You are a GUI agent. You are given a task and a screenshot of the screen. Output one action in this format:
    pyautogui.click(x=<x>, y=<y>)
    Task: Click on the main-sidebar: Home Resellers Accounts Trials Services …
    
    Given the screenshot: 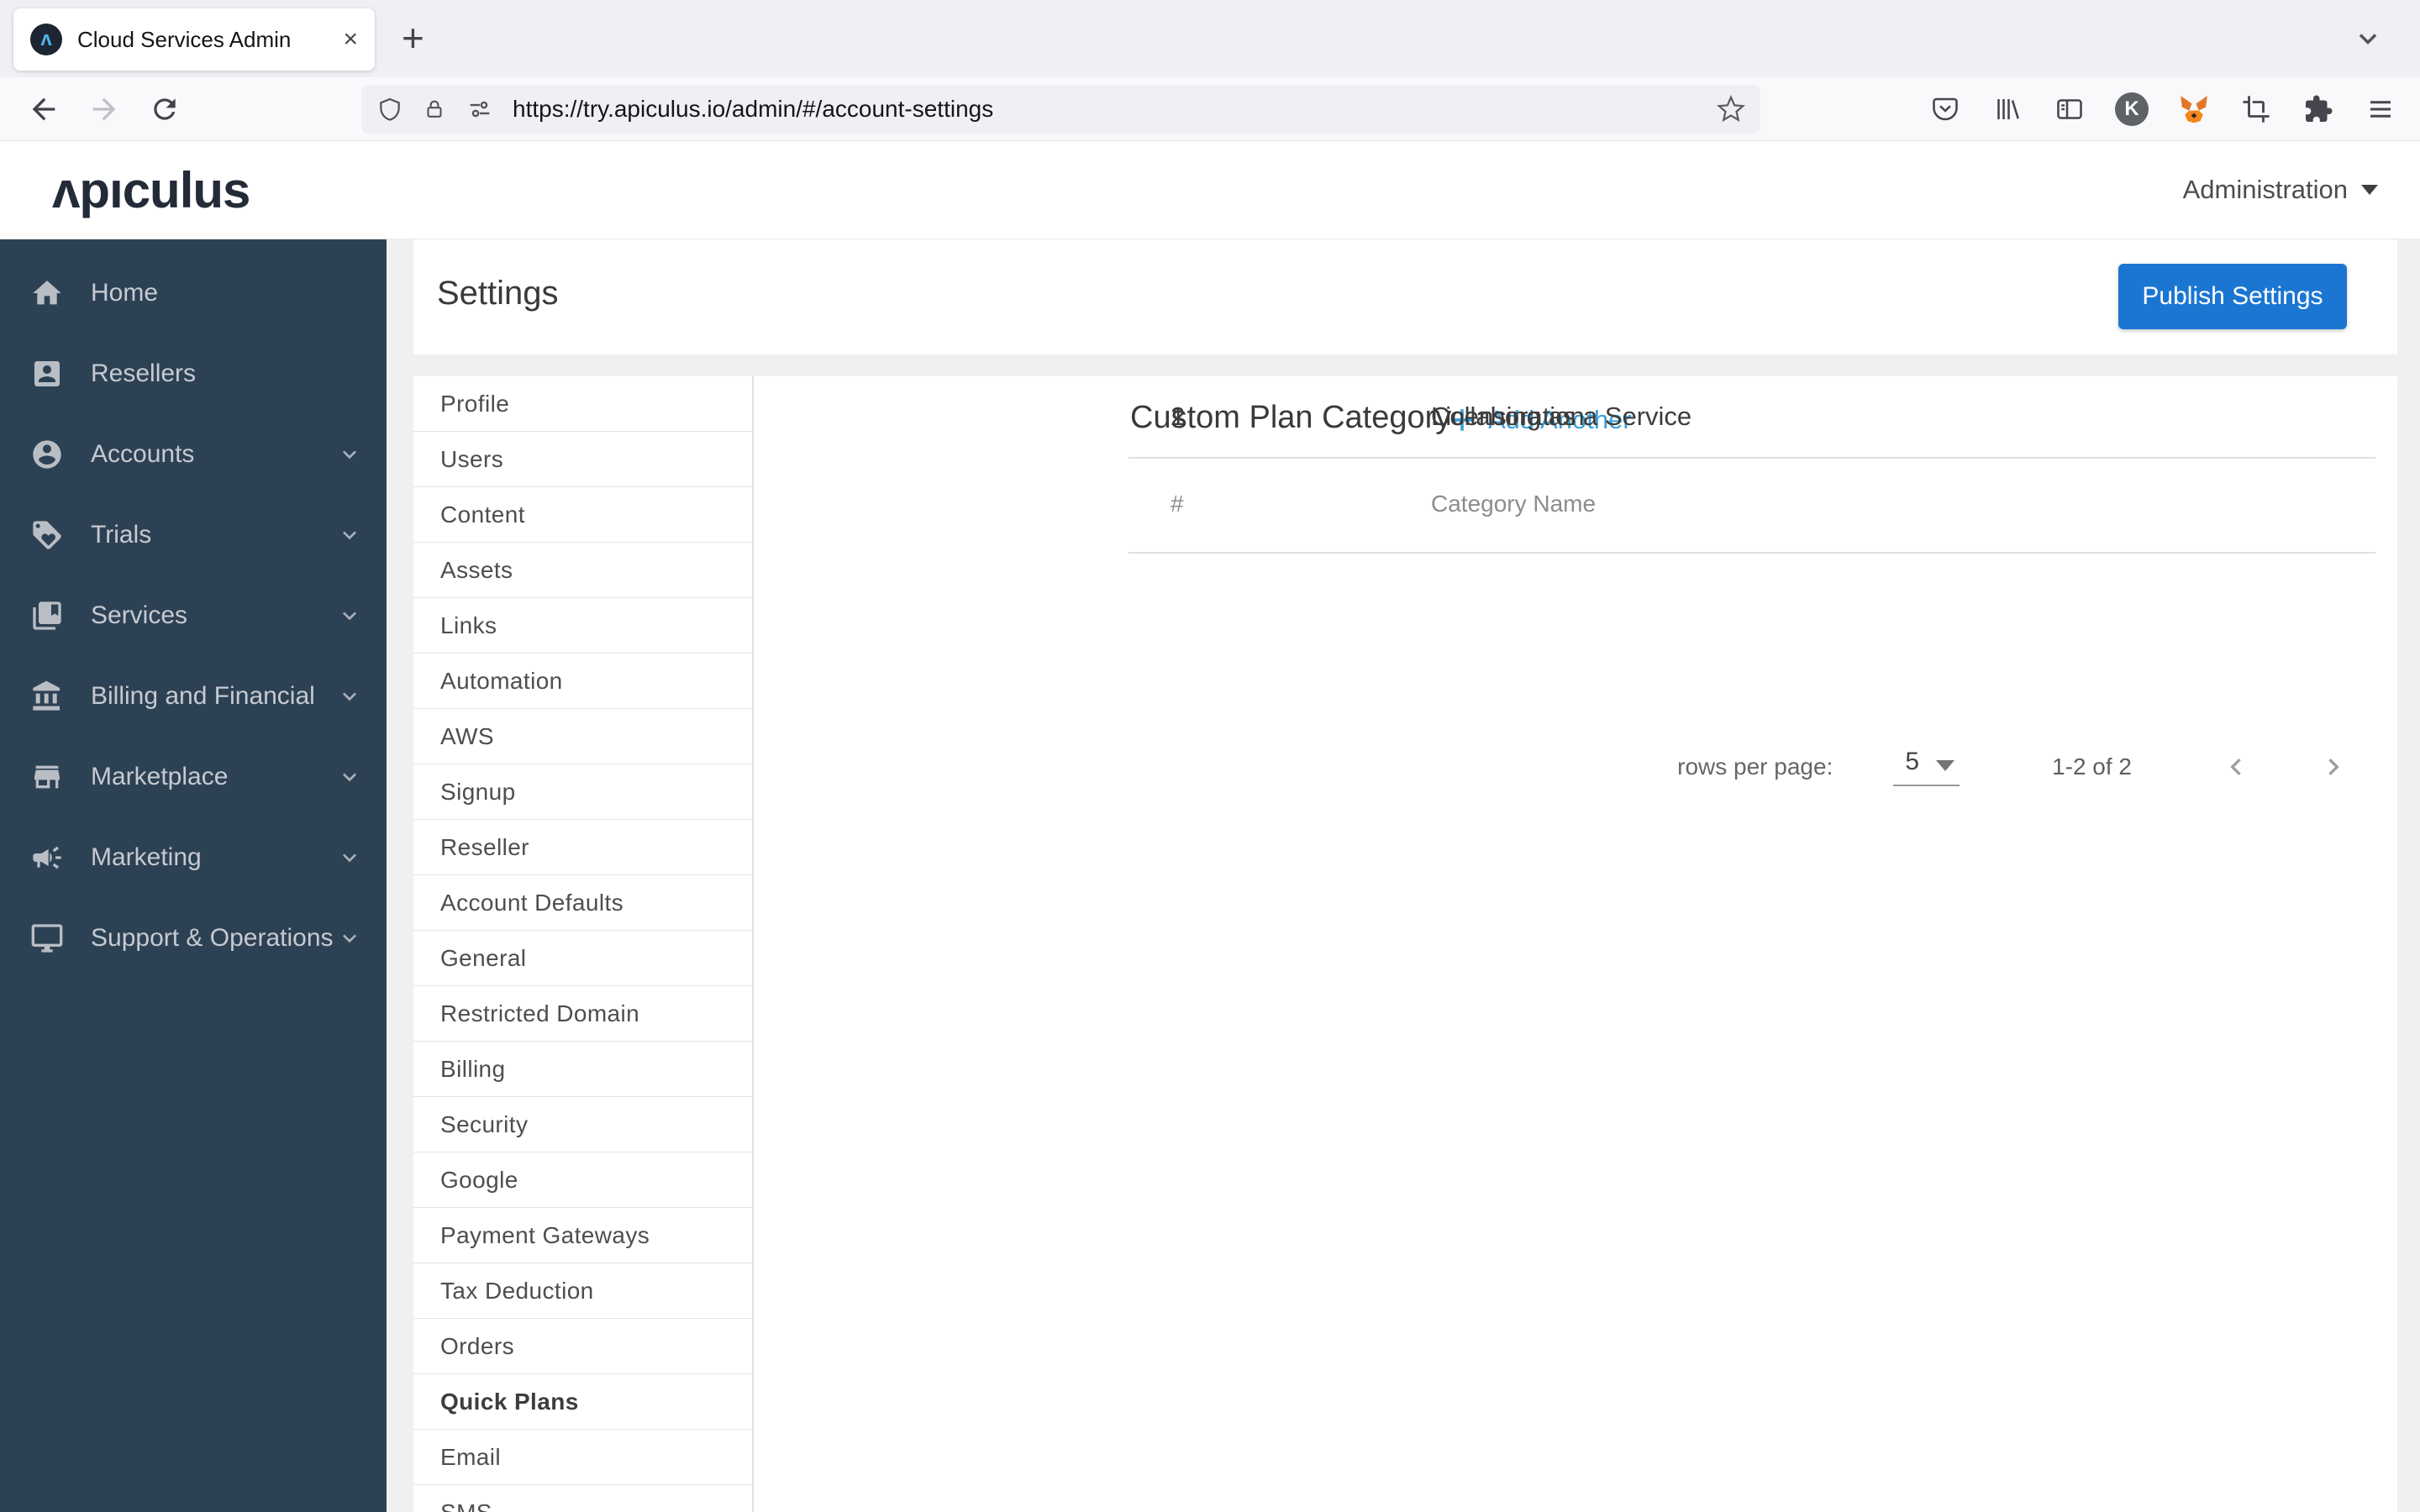 What is the action you would take?
    pyautogui.click(x=193, y=875)
    